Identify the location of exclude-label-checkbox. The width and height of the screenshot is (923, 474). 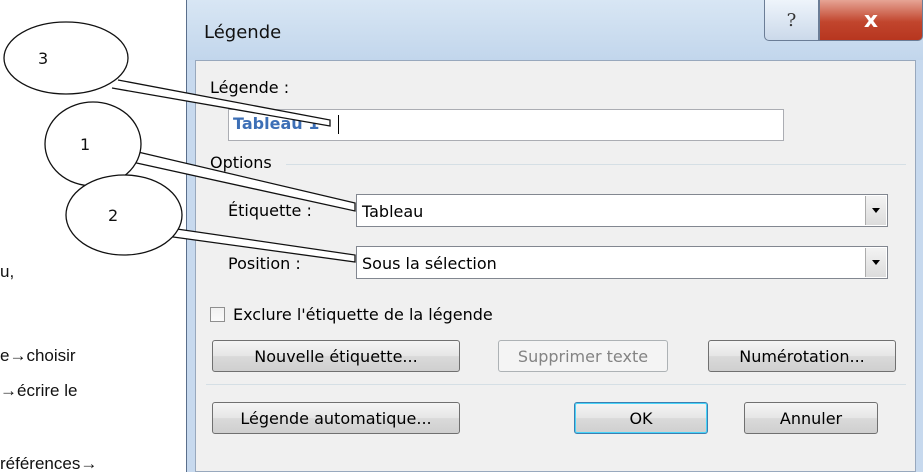
(217, 314).